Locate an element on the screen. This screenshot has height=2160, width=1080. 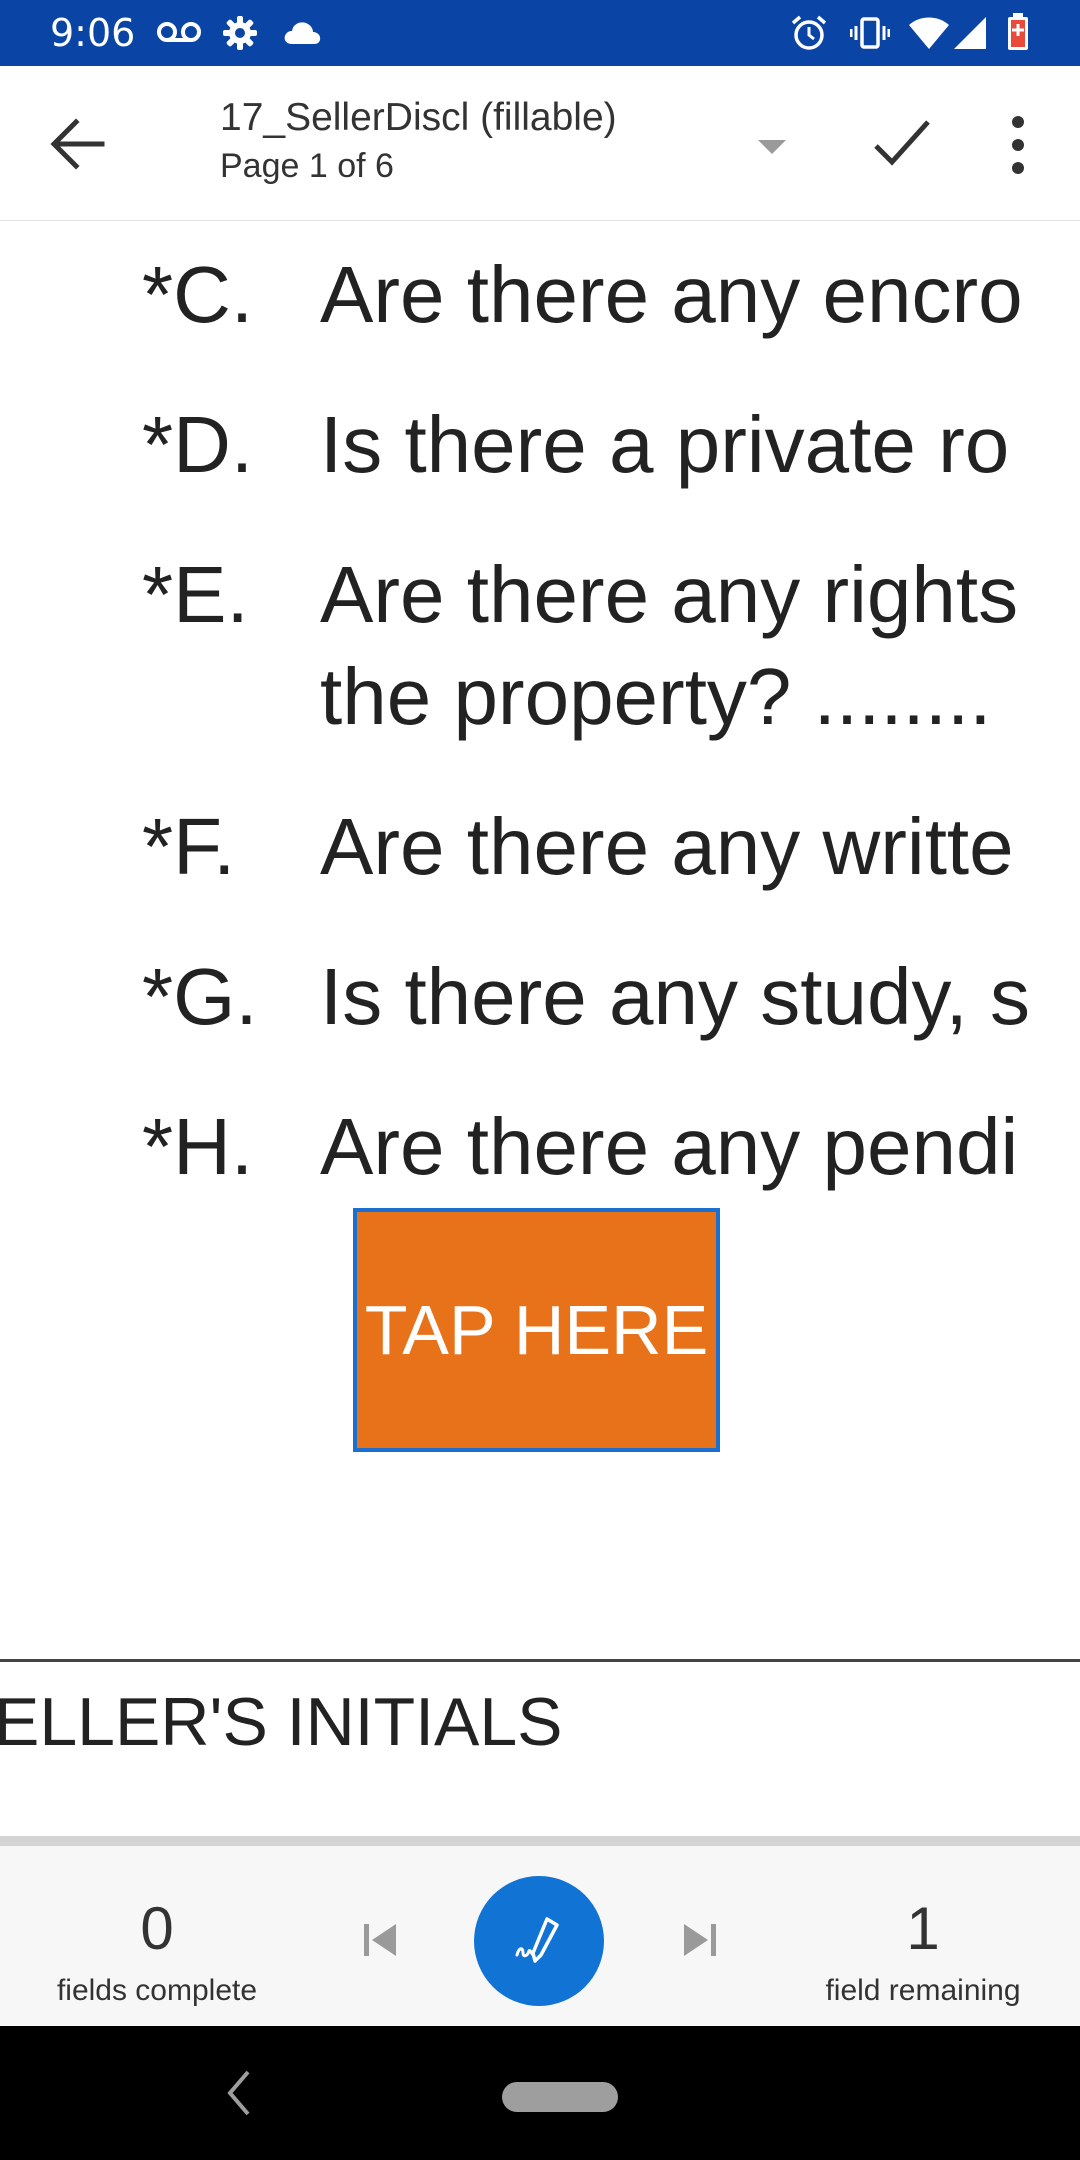
question-text: Is there any study, s is located at coordinates (675, 996).